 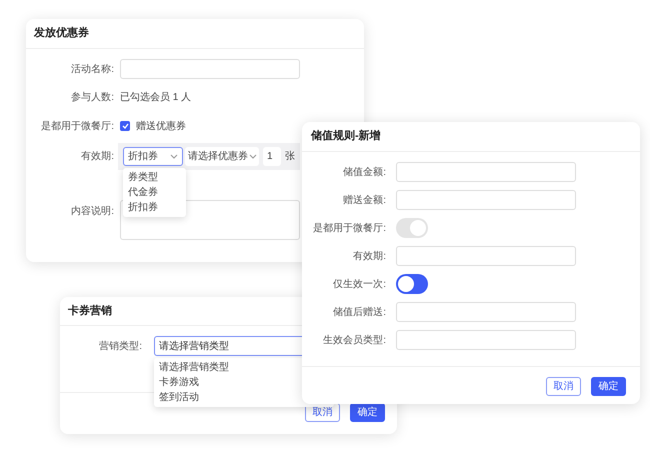 I want to click on field-label: 活动名称:, so click(x=92, y=69).